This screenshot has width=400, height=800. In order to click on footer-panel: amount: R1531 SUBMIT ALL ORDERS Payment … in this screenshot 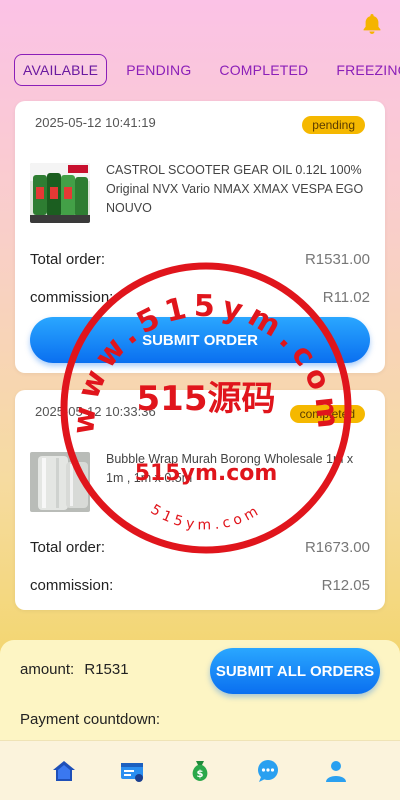, I will do `click(200, 690)`.